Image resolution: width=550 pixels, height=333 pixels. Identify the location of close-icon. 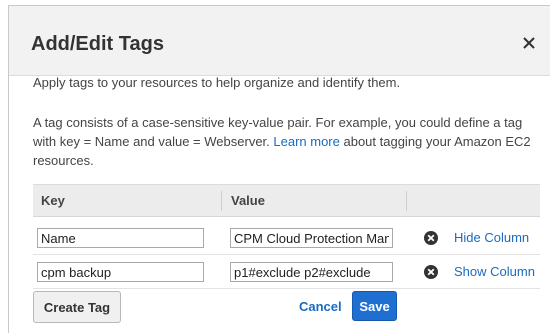
(529, 43).